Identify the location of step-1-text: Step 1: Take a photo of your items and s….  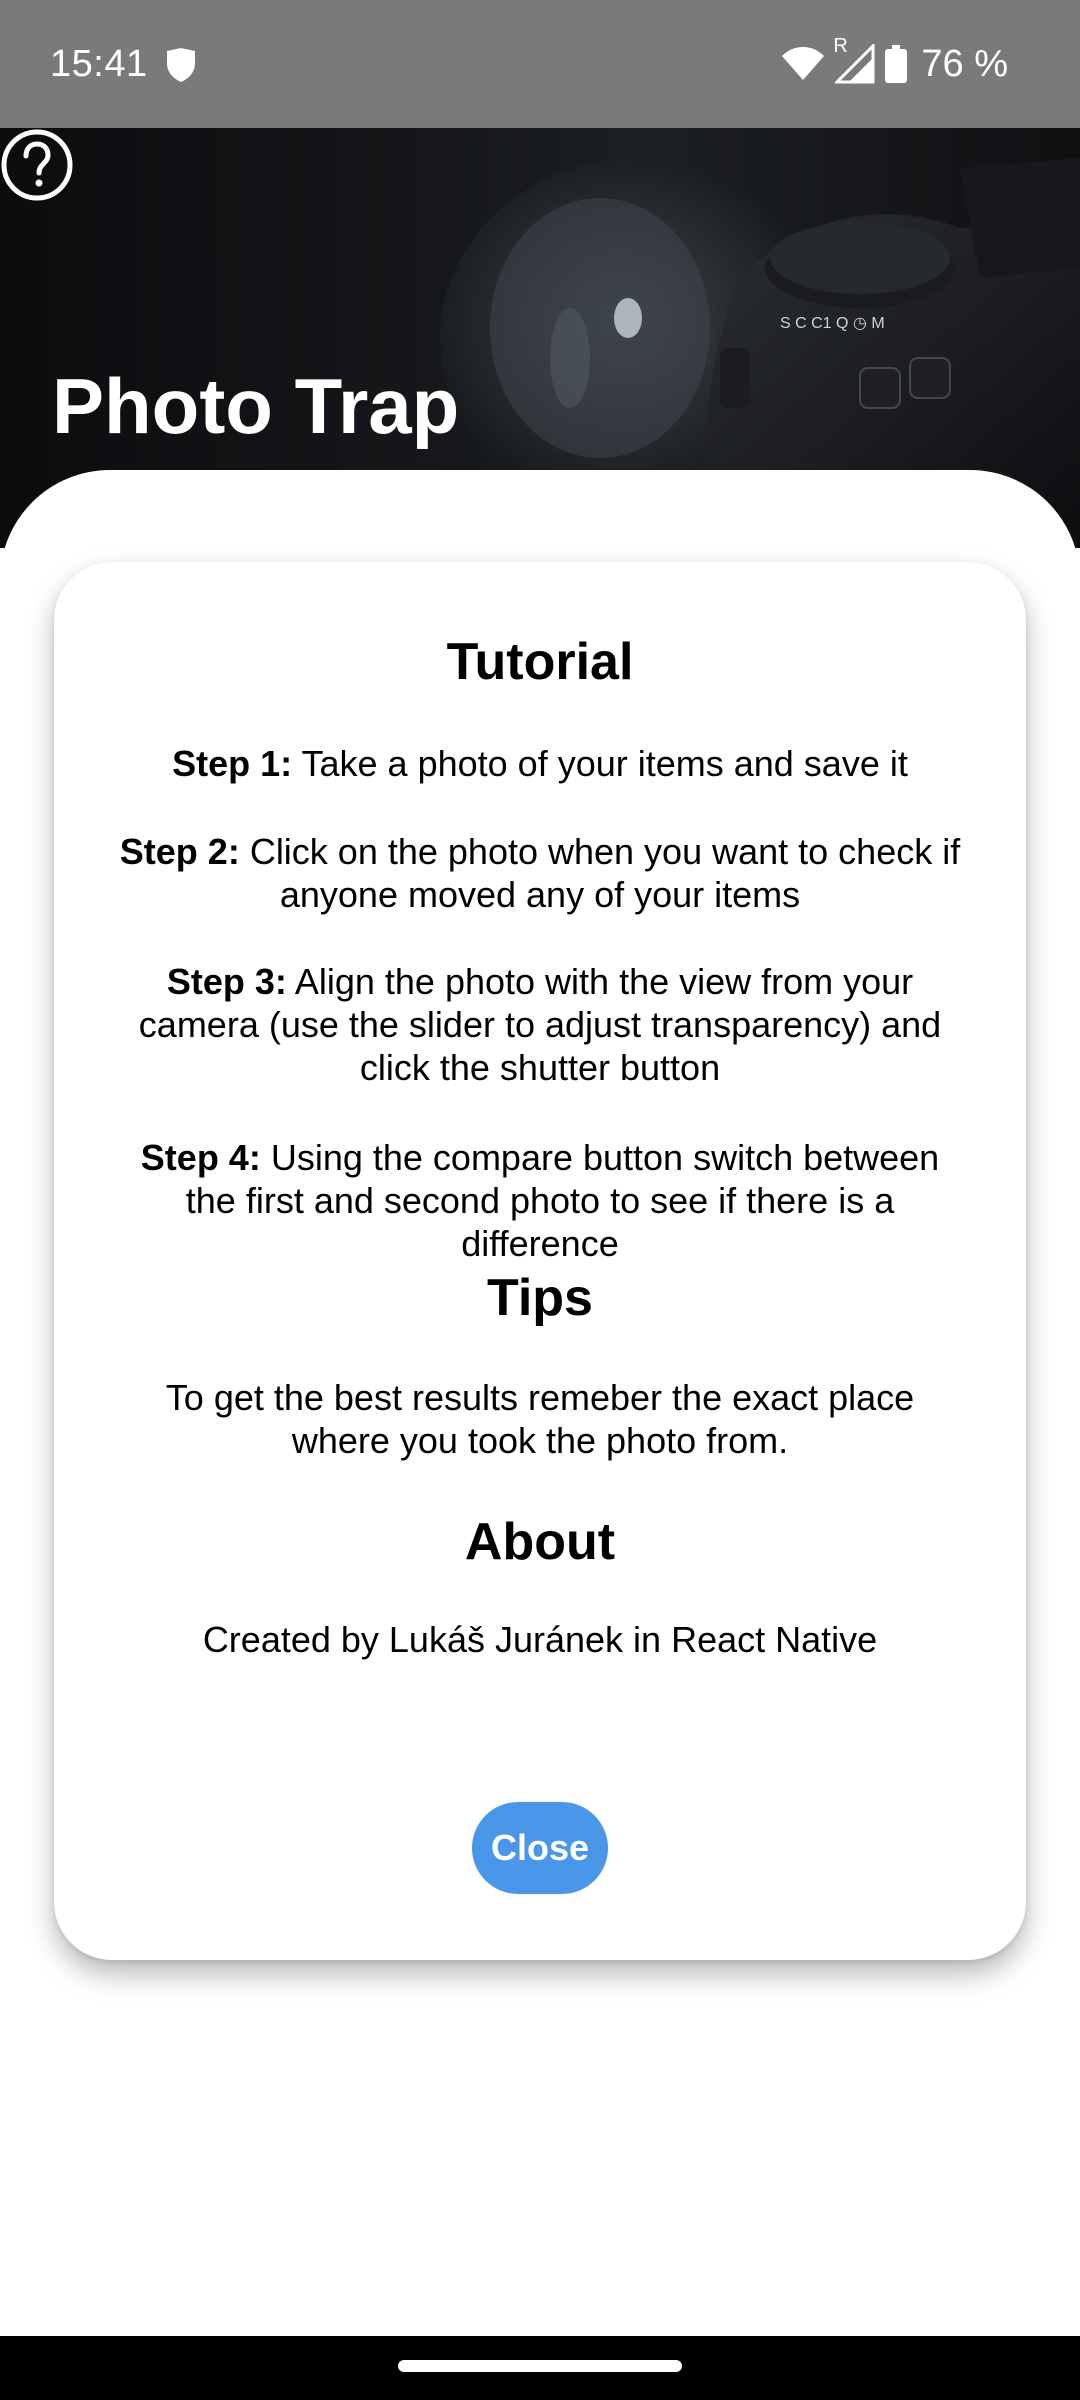
(540, 763).